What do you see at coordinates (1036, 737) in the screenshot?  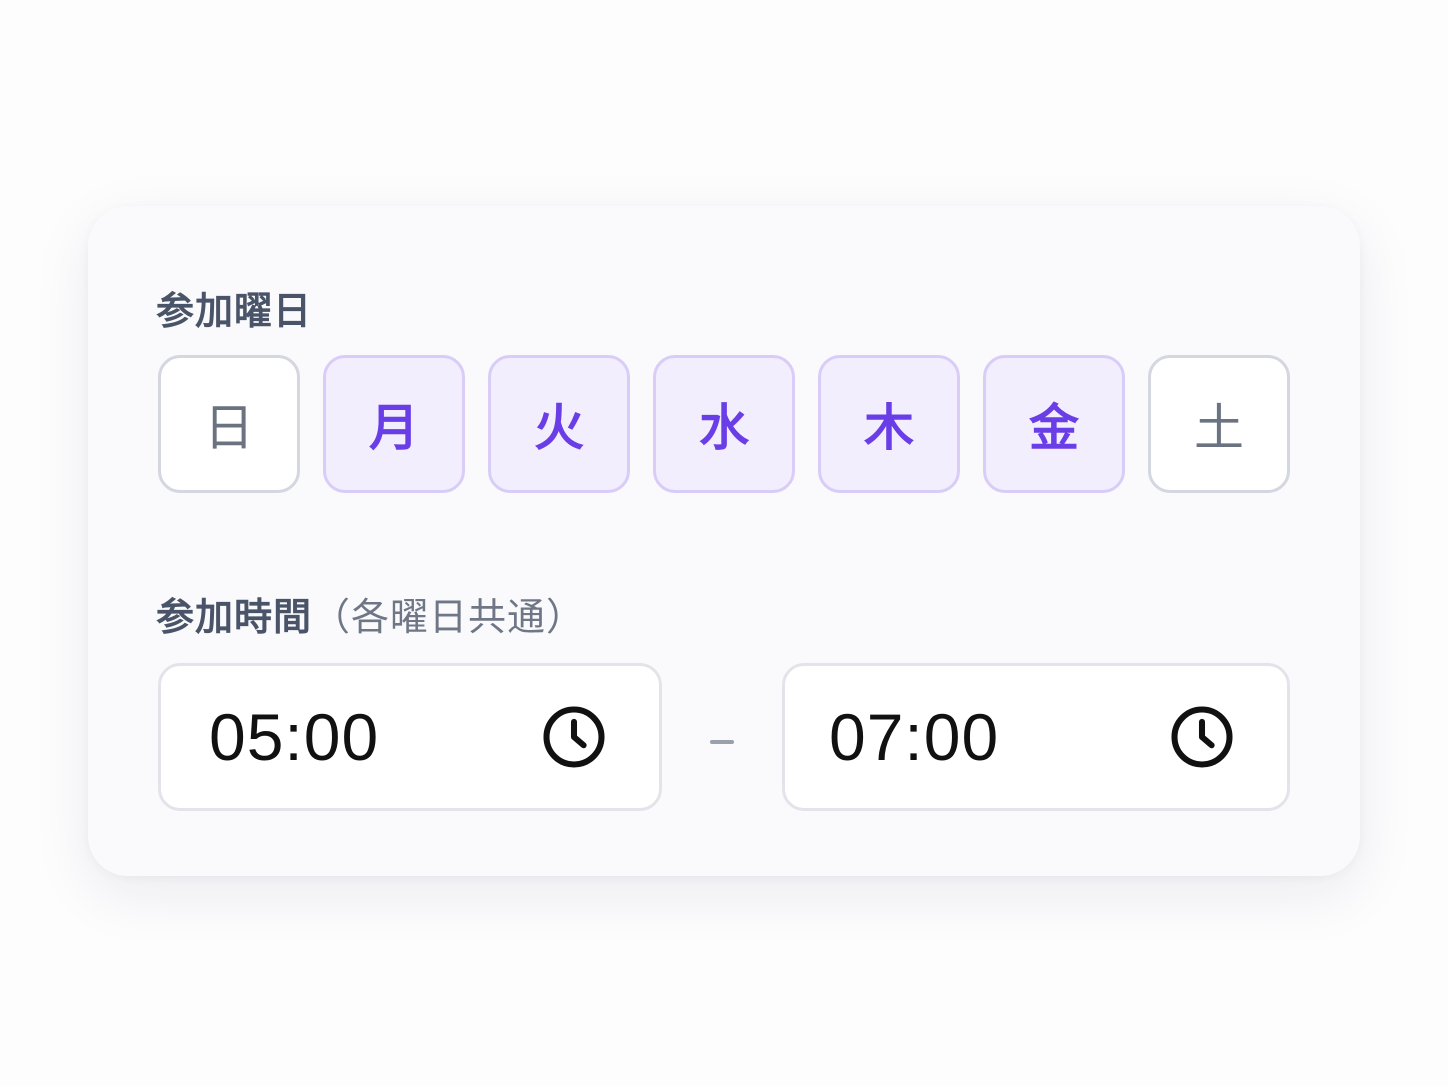 I see `end-time-input: 07:00` at bounding box center [1036, 737].